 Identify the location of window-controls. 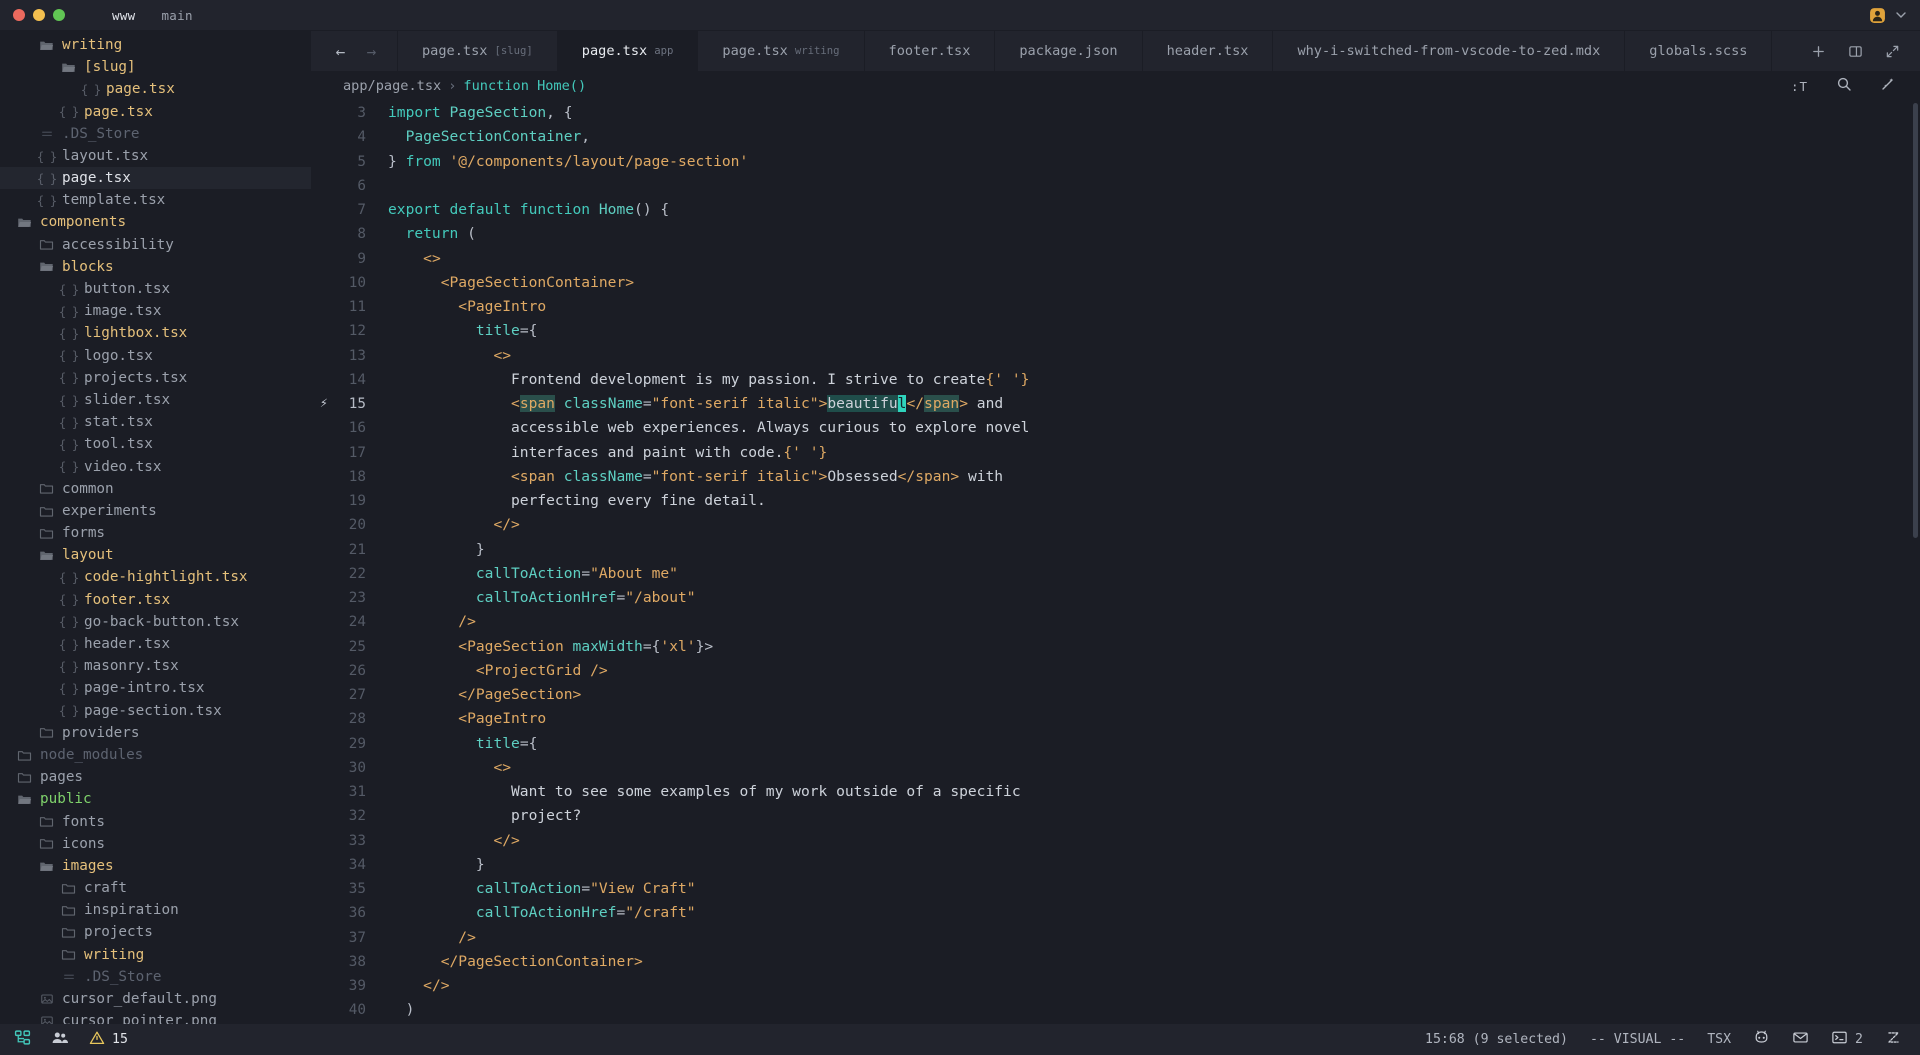
(32, 15).